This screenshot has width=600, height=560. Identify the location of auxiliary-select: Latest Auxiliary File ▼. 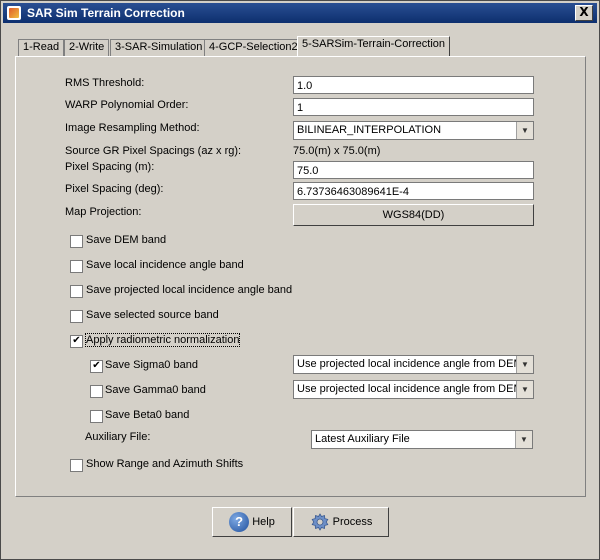
(422, 439).